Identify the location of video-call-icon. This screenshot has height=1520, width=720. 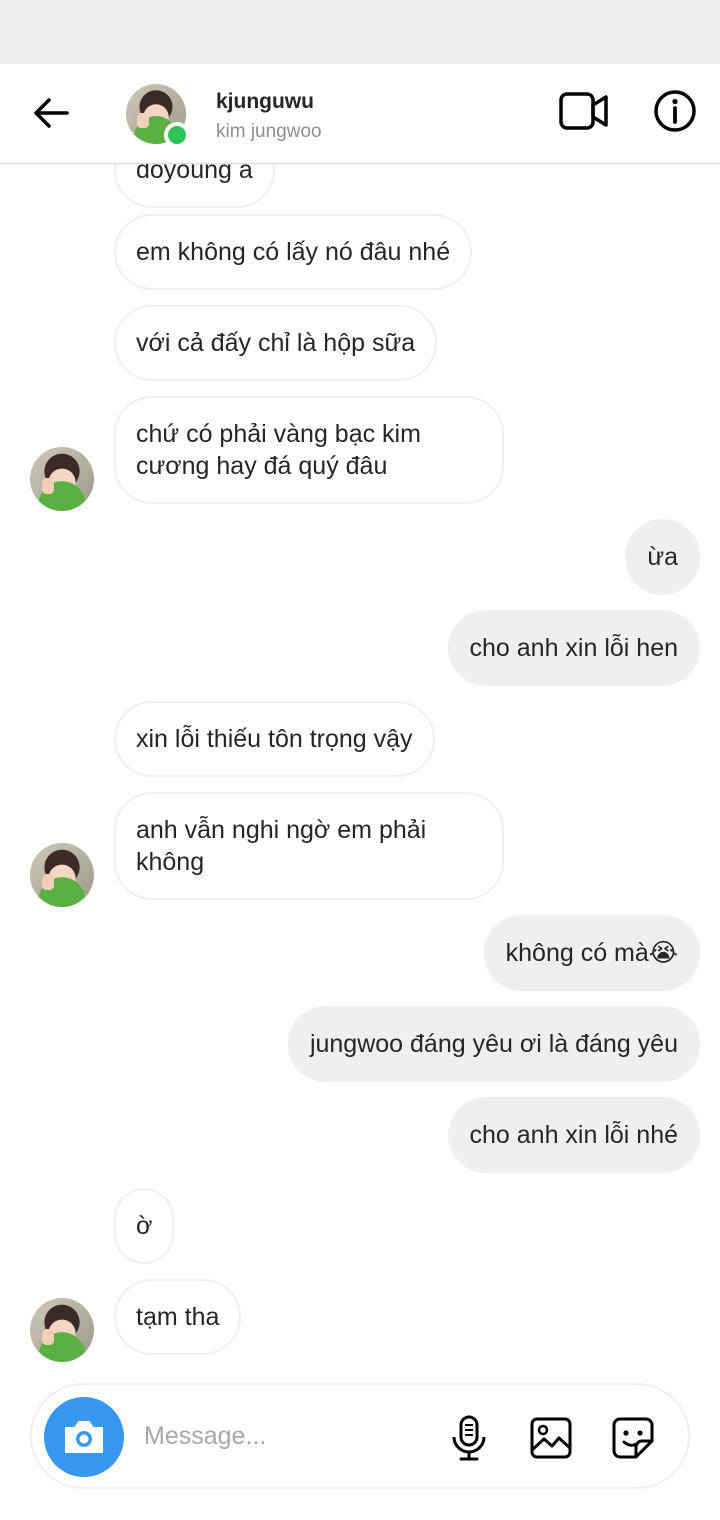
(583, 111).